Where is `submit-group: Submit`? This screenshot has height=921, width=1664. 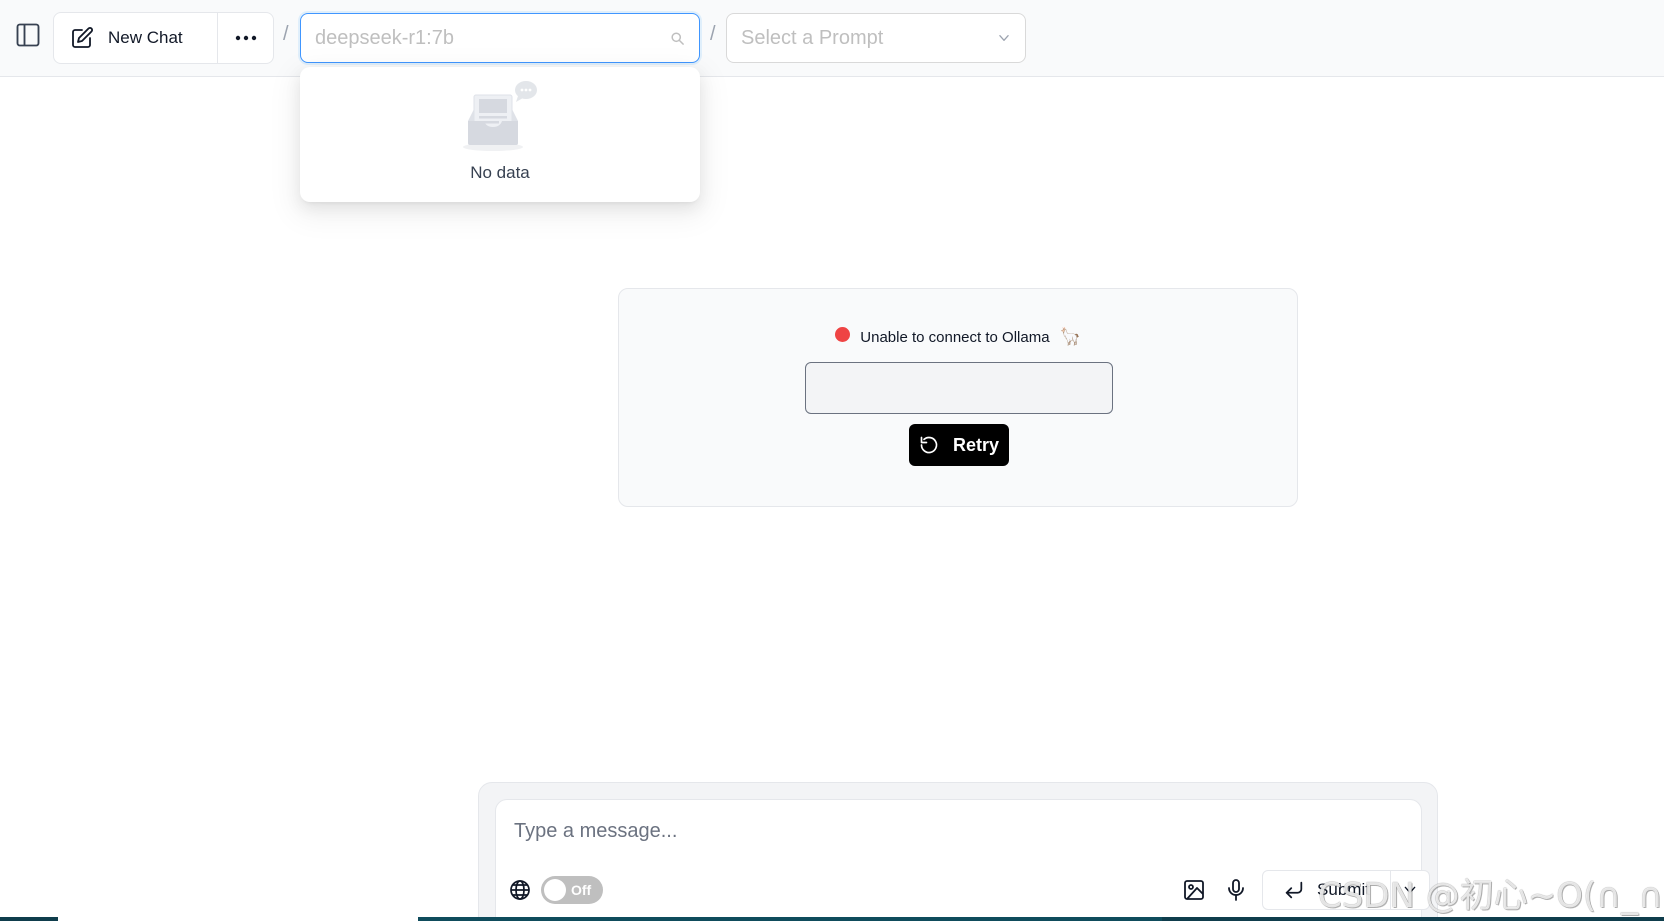
submit-group: Submit is located at coordinates (1346, 890).